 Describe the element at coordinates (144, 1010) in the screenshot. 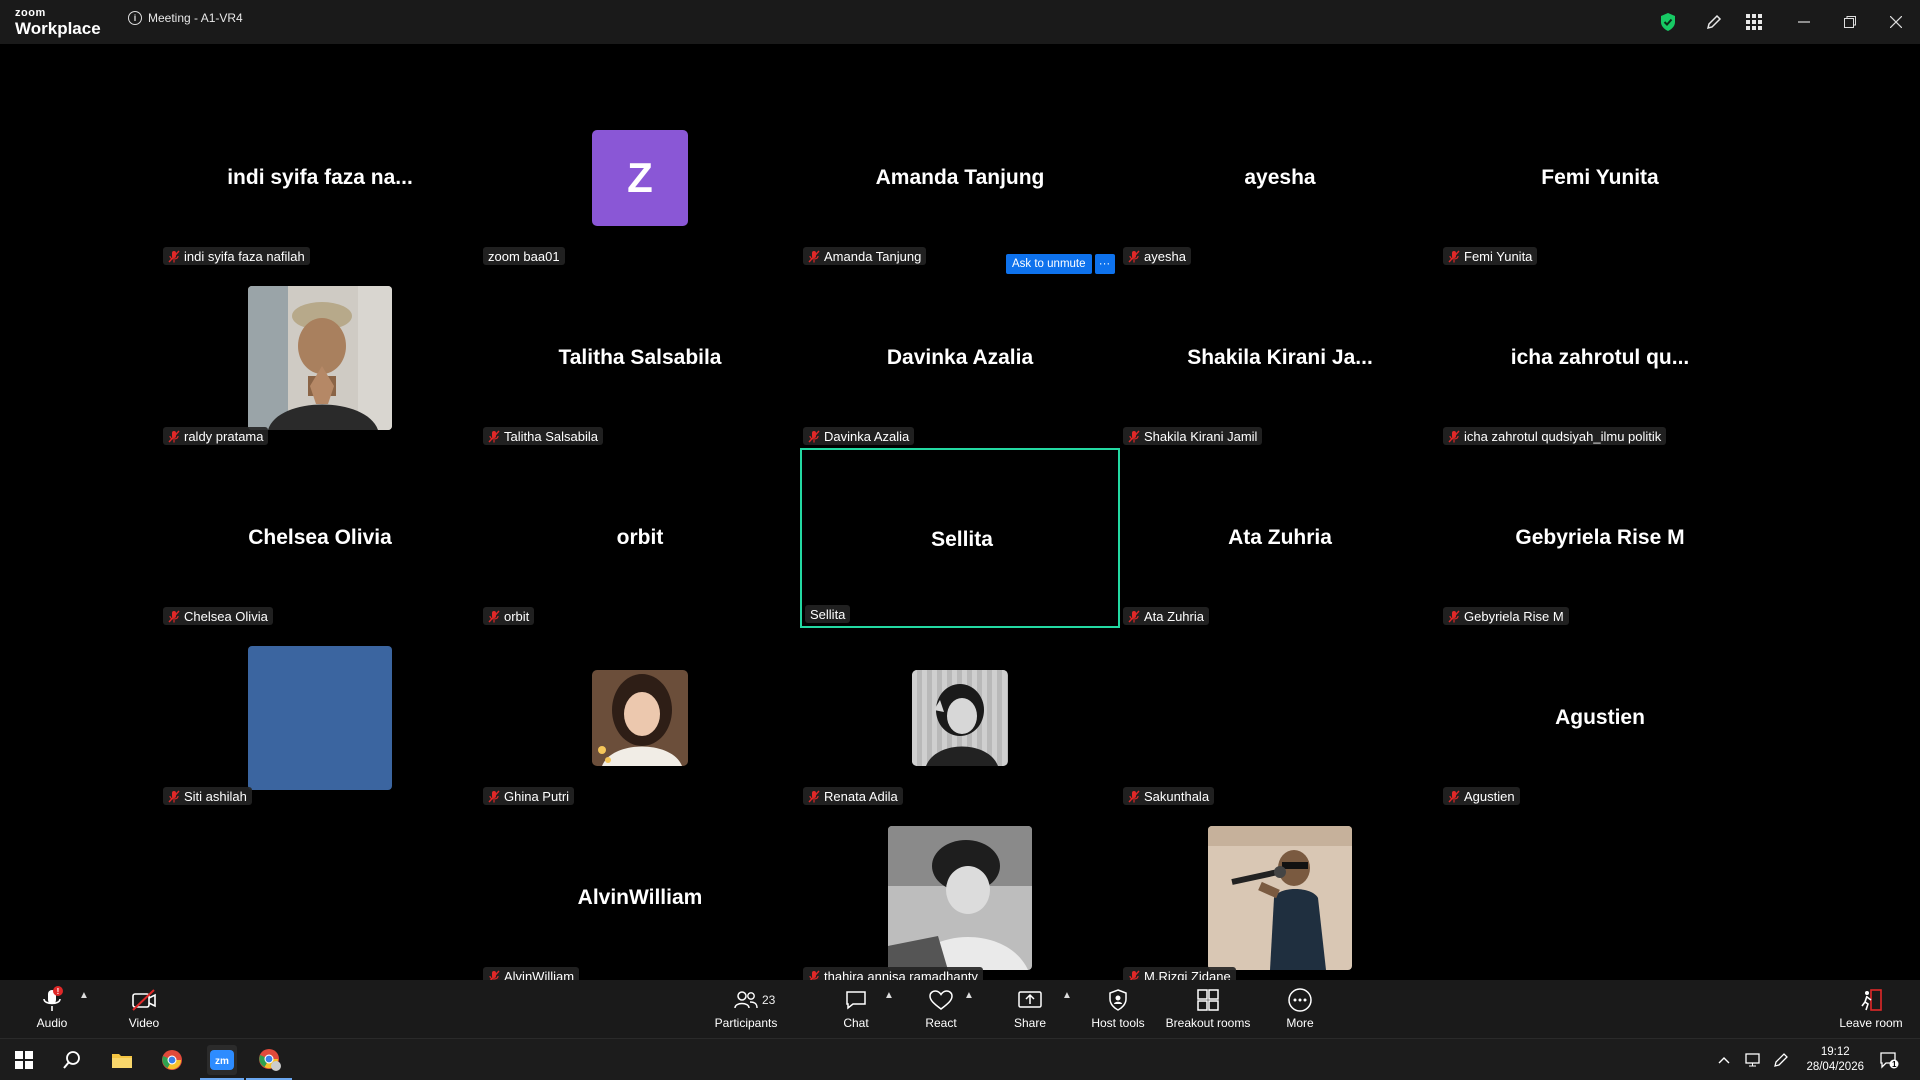

I see `video-button: Video` at that location.